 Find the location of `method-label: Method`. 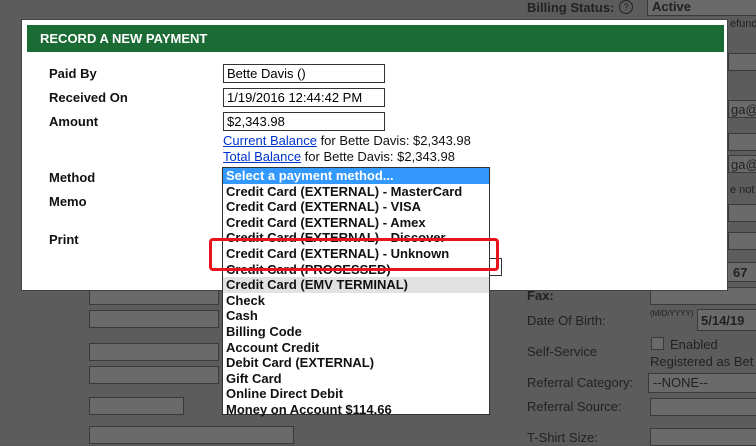

method-label: Method is located at coordinates (72, 177).